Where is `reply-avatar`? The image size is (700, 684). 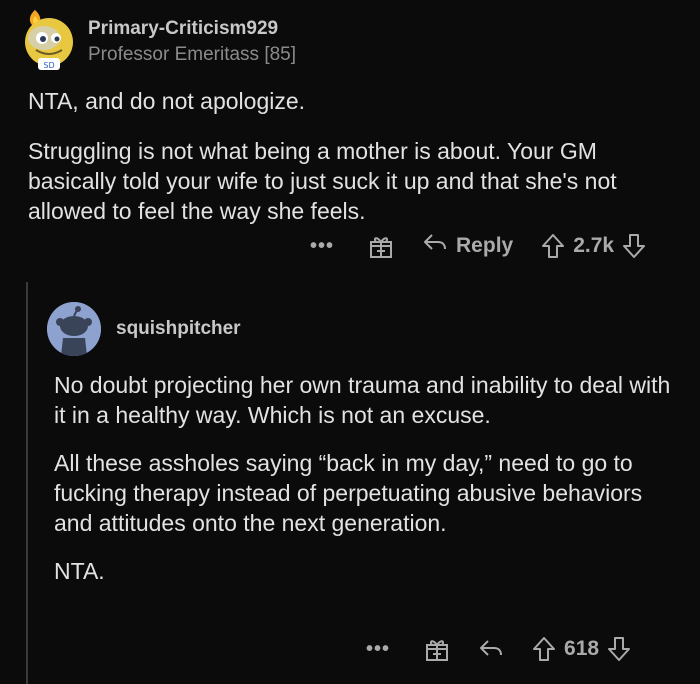
reply-avatar is located at coordinates (74, 329).